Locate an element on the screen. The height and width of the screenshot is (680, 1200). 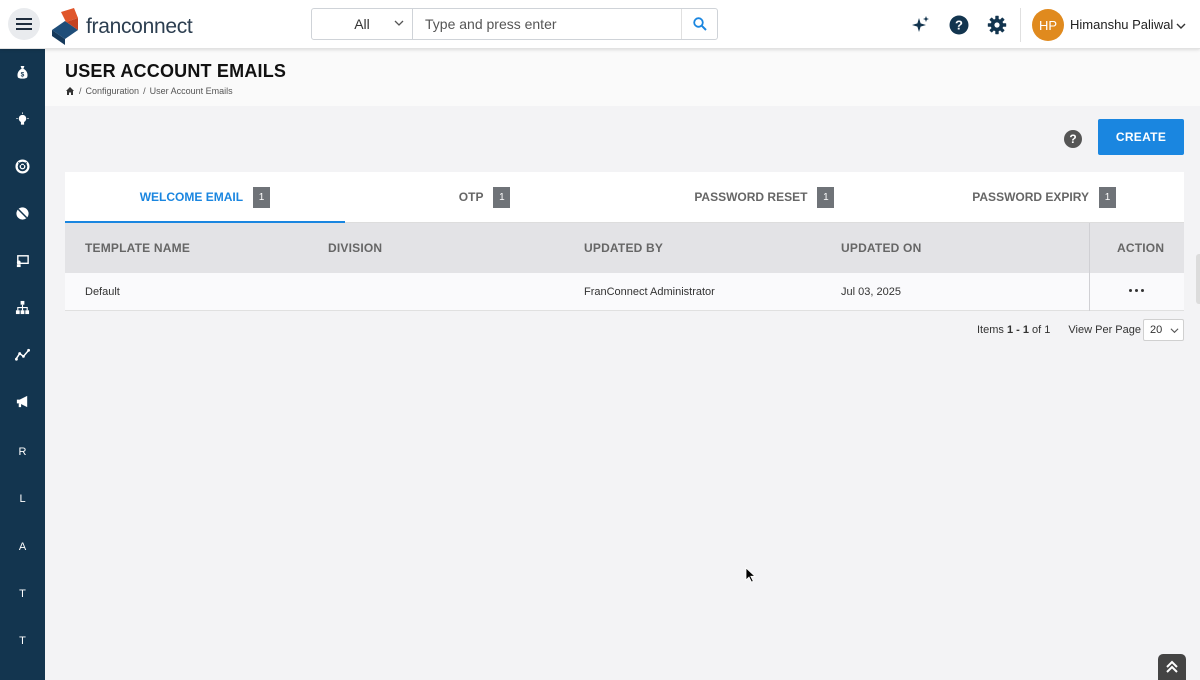
pill-icon is located at coordinates (22, 213).